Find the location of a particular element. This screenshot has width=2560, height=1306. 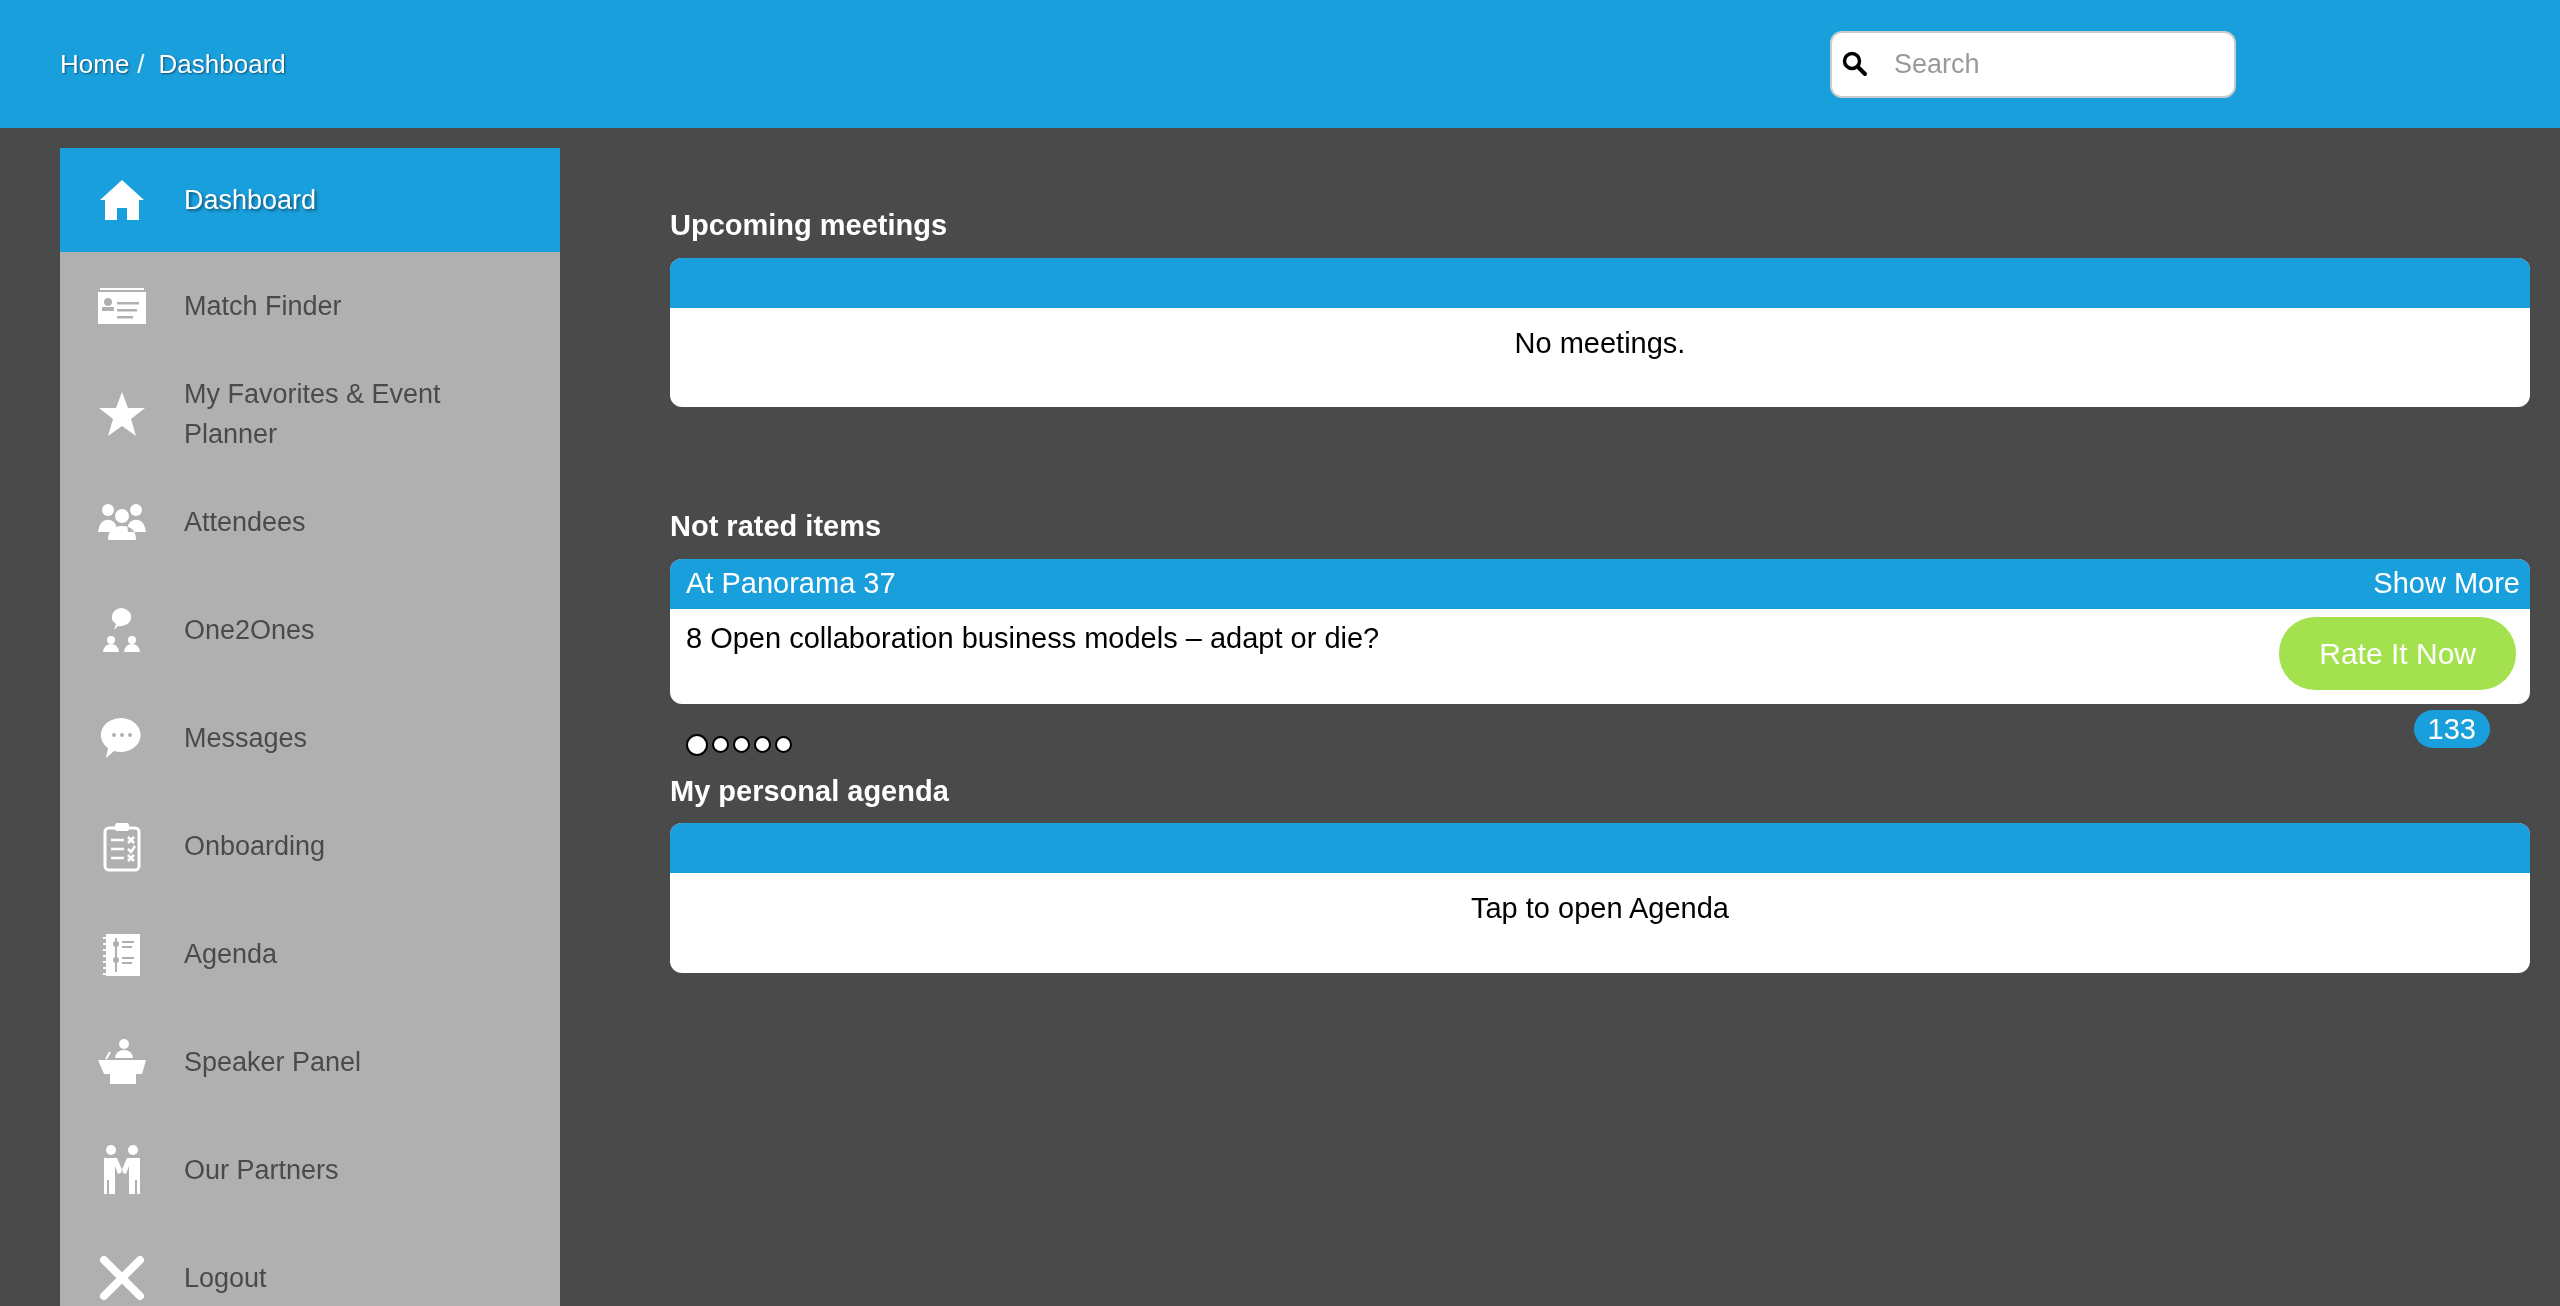

sidebar-item: Logout is located at coordinates (310, 1265).